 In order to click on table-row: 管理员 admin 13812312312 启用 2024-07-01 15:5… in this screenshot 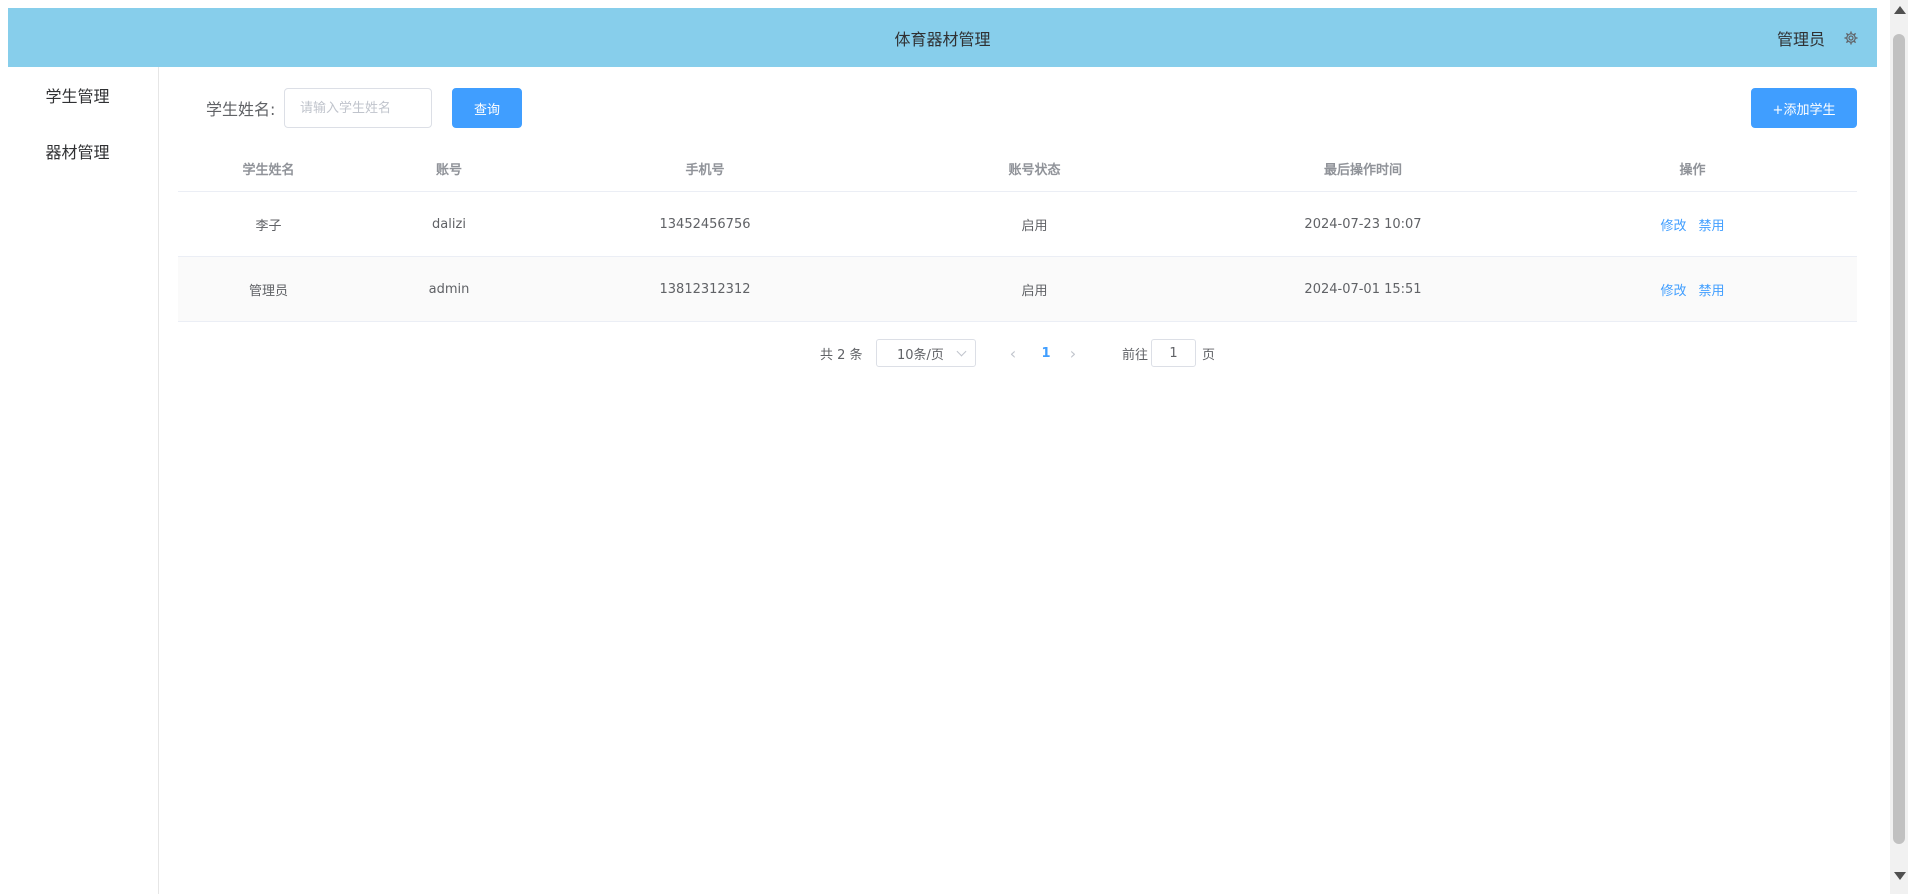, I will do `click(1017, 289)`.